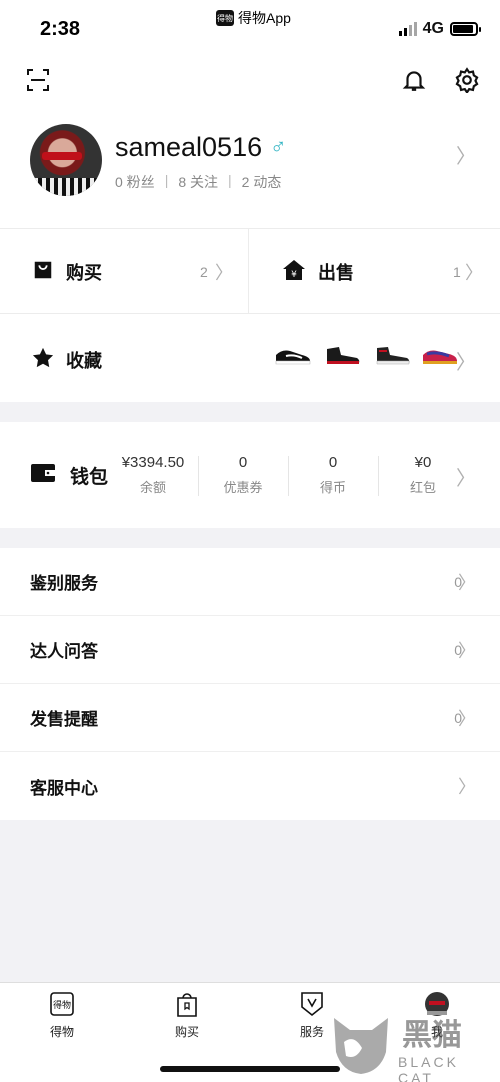 The width and height of the screenshot is (500, 1082). What do you see at coordinates (89, 477) in the screenshot?
I see `wallet-label: 钱包` at bounding box center [89, 477].